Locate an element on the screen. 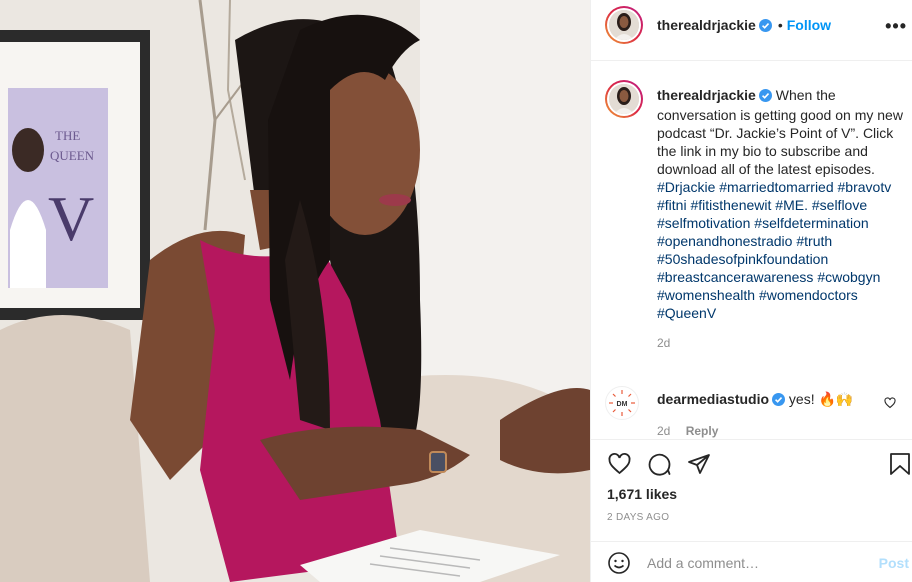 Image resolution: width=912 pixels, height=582 pixels. hashtag-link: #selfmotivation is located at coordinates (703, 223).